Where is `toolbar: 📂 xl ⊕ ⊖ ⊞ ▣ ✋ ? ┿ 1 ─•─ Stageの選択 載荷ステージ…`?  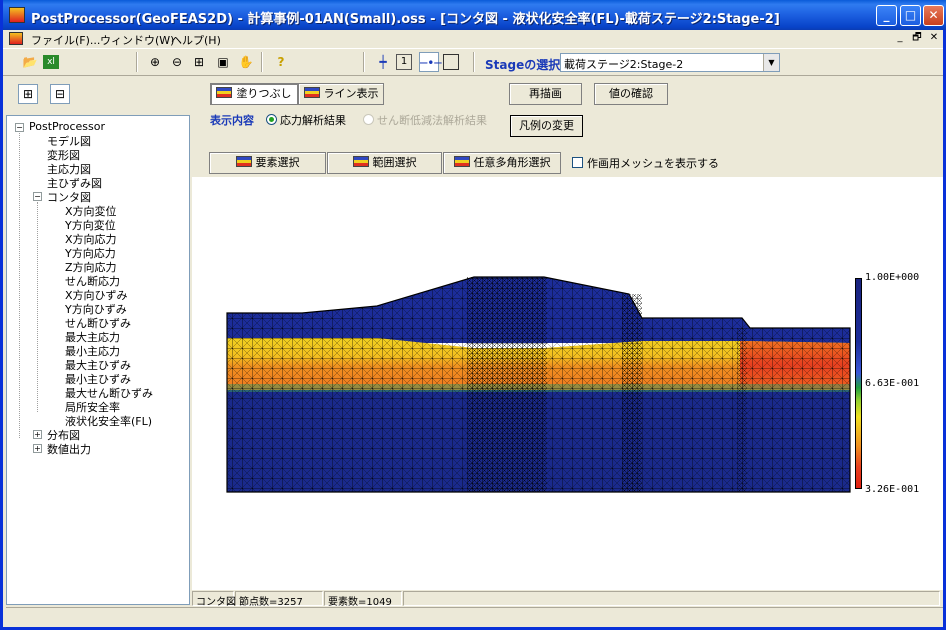
toolbar: 📂 xl ⊕ ⊖ ⊞ ▣ ✋ ? ┿ 1 ─•─ Stageの選択 載荷ステージ… is located at coordinates (473, 62).